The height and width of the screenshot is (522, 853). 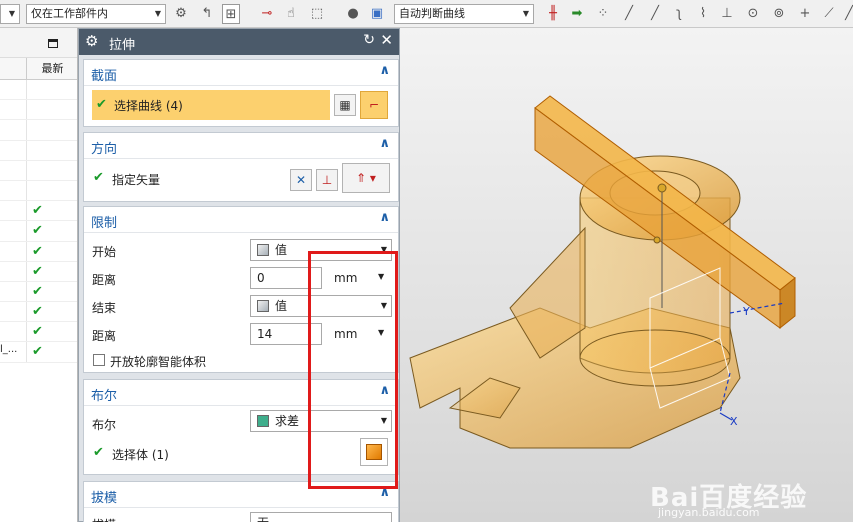 I want to click on cube-select-icon: ▣, so click(x=377, y=14).